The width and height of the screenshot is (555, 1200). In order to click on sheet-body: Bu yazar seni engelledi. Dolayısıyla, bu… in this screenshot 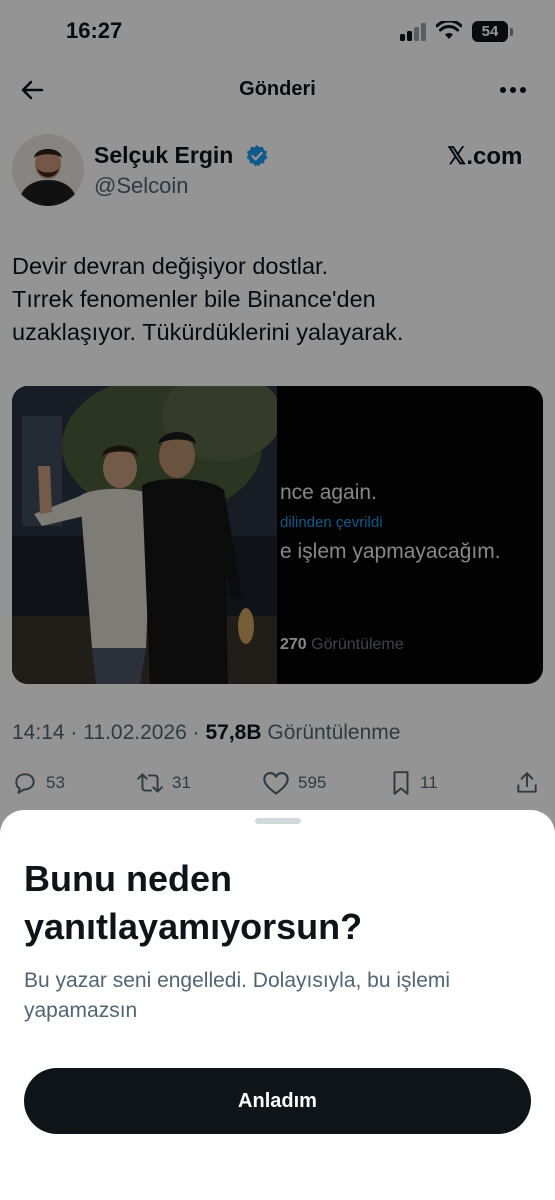, I will do `click(279, 996)`.